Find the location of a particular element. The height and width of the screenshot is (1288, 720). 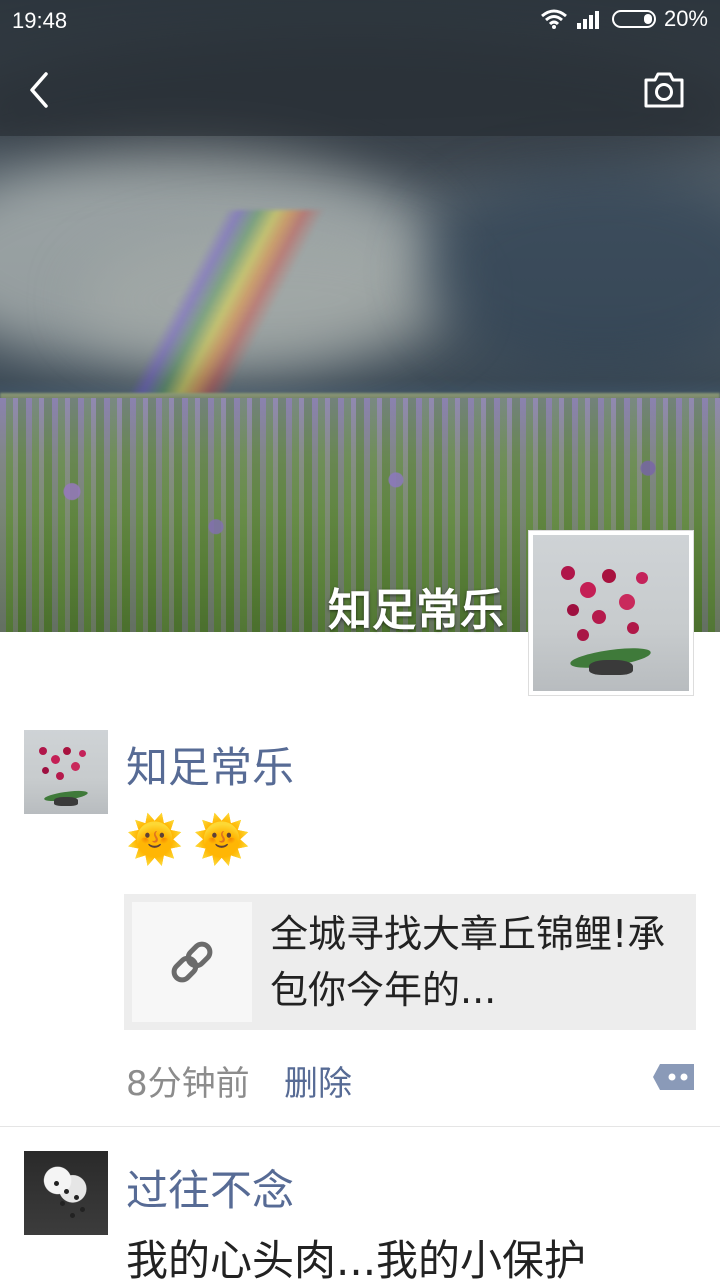

post-author-name: 知足常乐 is located at coordinates (210, 764).